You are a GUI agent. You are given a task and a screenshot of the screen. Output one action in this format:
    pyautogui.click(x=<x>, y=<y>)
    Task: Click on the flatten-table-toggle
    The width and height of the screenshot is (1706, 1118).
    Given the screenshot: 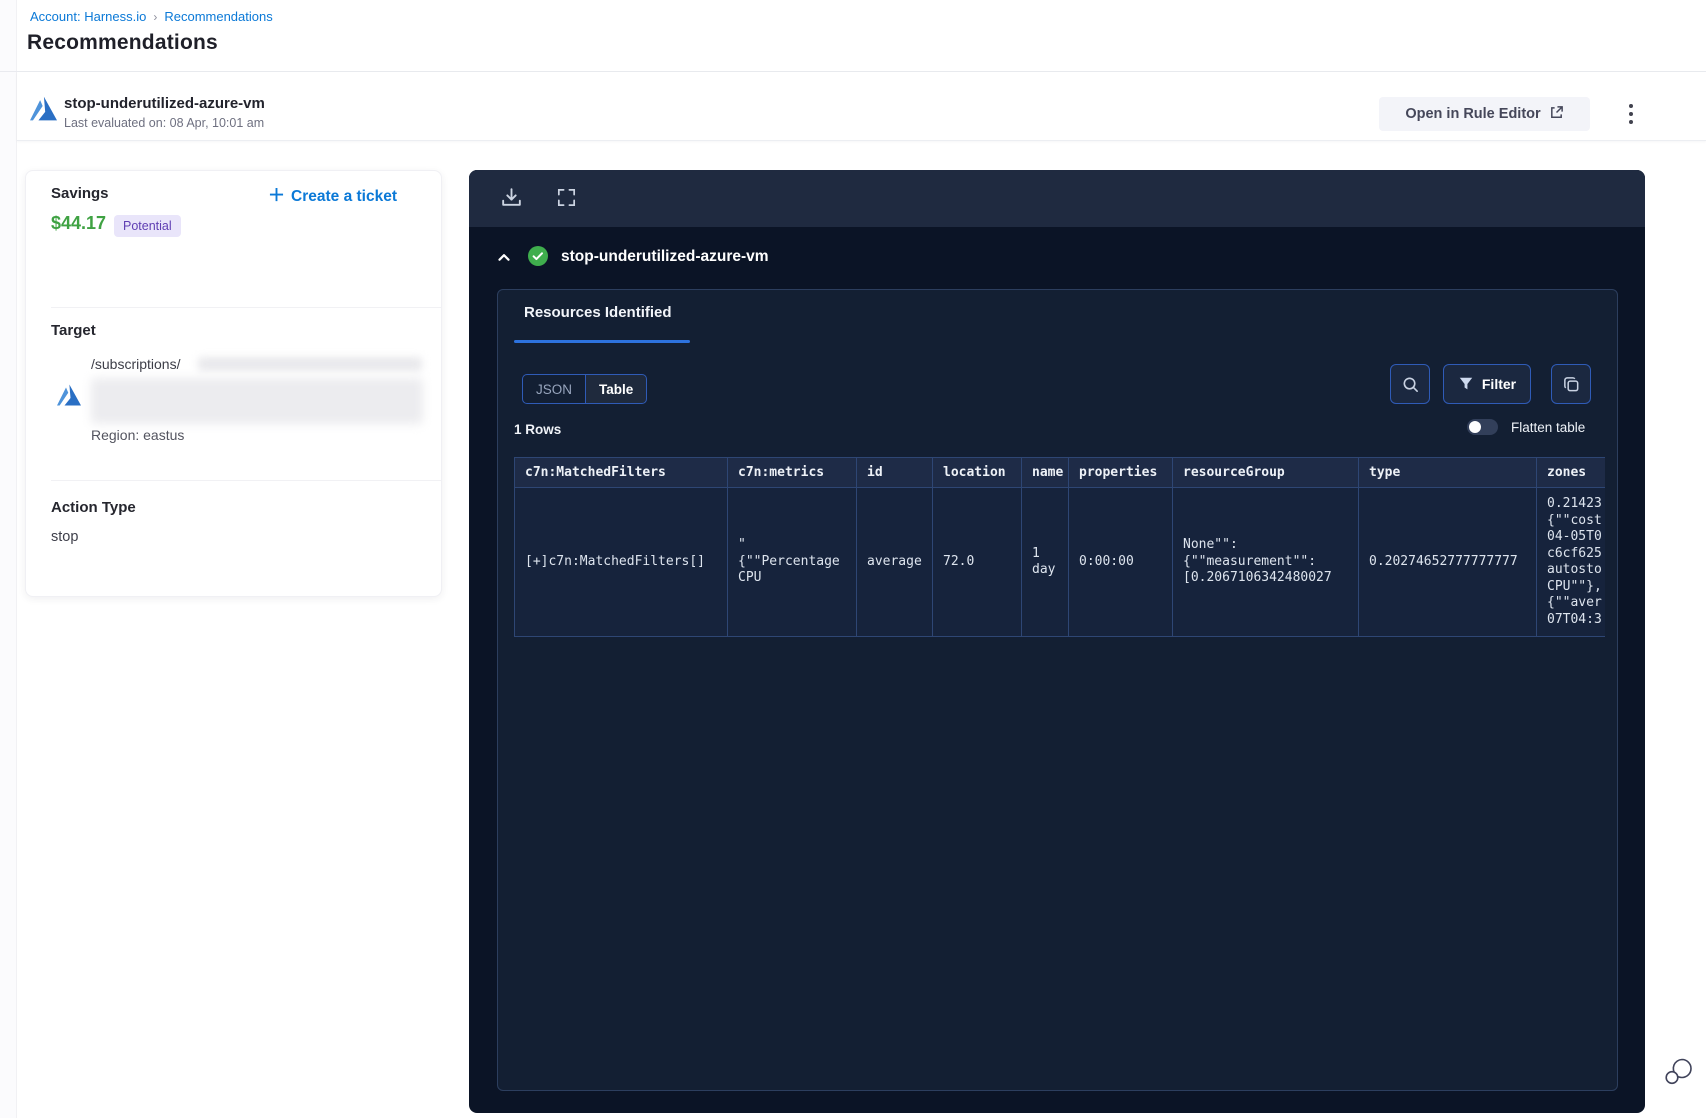 What is the action you would take?
    pyautogui.click(x=1482, y=427)
    